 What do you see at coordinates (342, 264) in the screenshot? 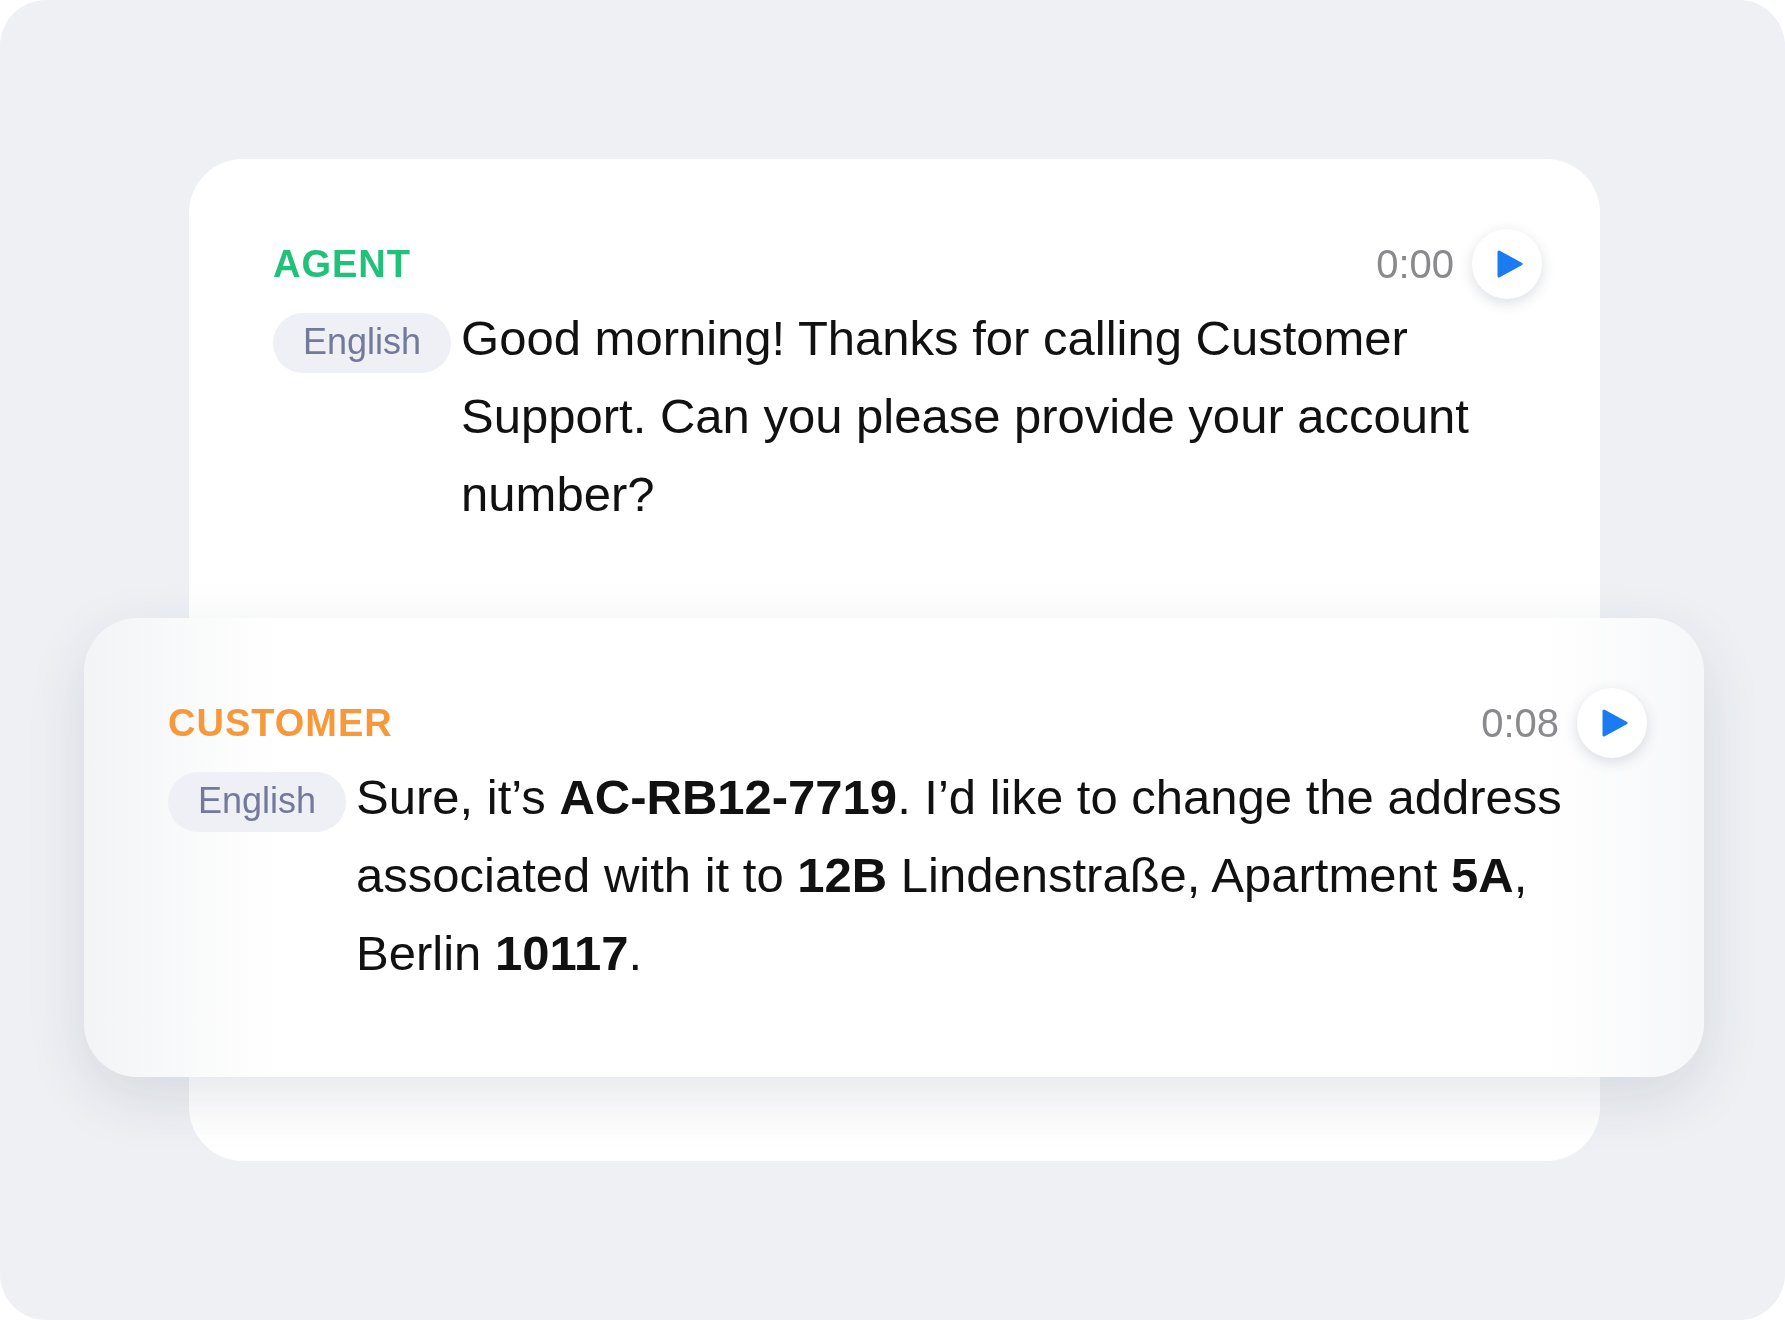
I see `speaker-label: AGENT` at bounding box center [342, 264].